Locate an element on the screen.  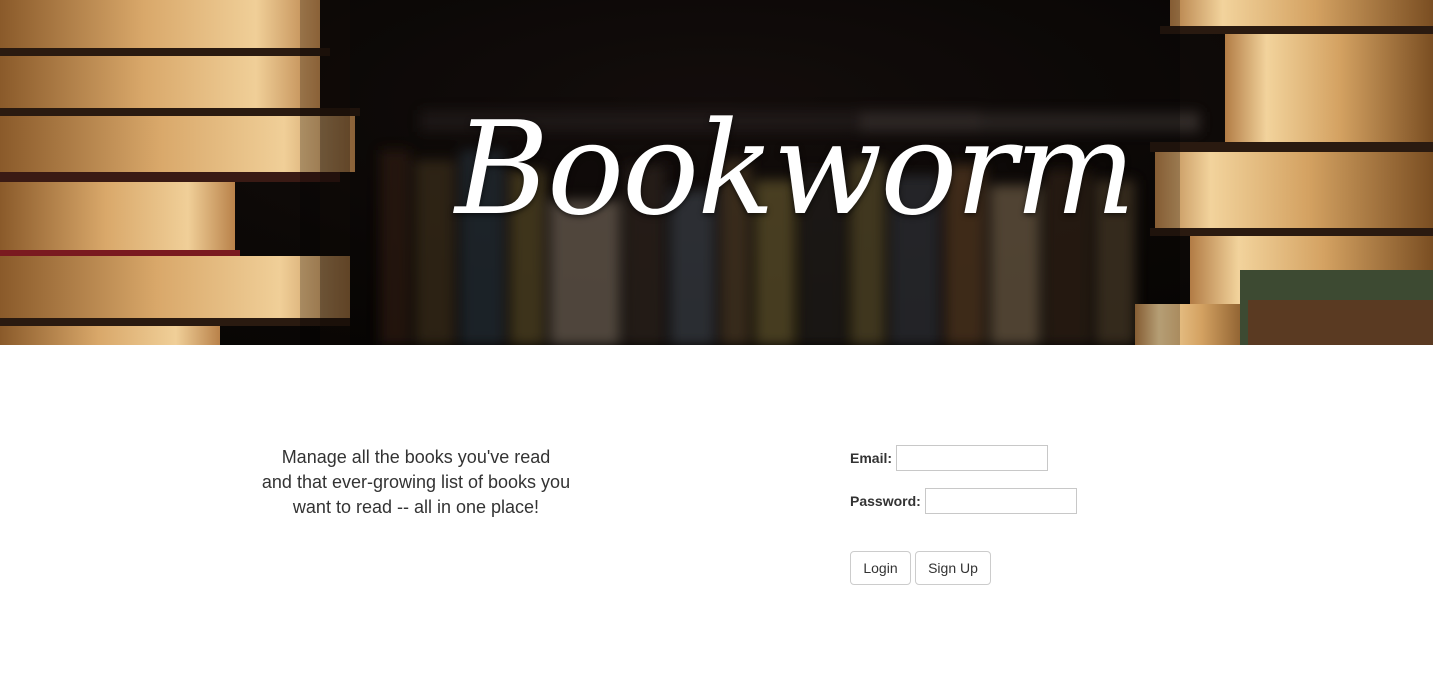
intro-line: and that ever-growing list of books you is located at coordinates (416, 482).